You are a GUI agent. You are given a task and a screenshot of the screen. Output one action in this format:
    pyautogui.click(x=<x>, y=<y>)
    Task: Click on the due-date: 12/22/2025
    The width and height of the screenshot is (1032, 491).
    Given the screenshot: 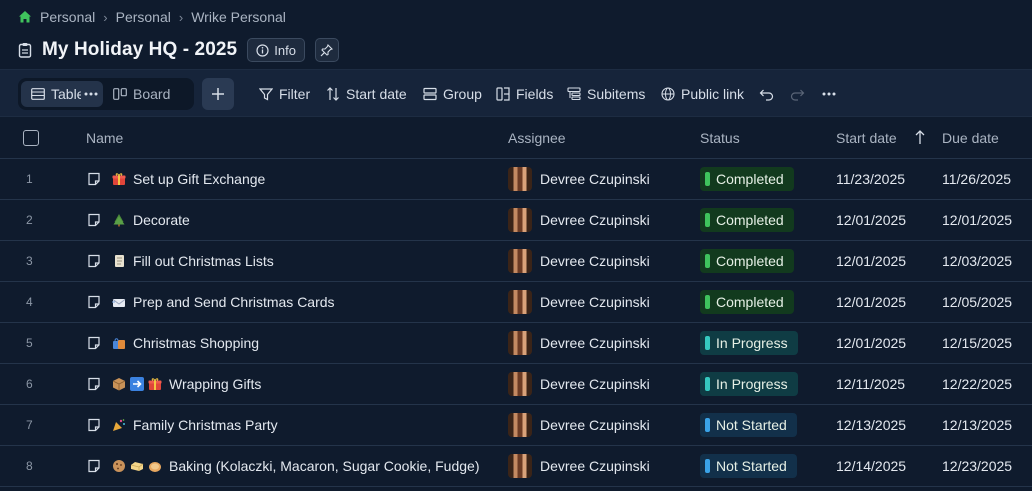 What is the action you would take?
    pyautogui.click(x=977, y=384)
    